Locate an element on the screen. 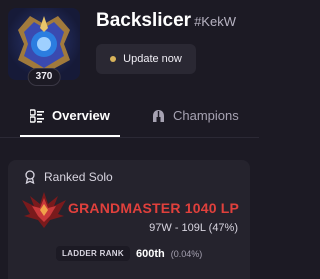 This screenshot has width=320, height=279. update-now-button: Update now is located at coordinates (146, 59).